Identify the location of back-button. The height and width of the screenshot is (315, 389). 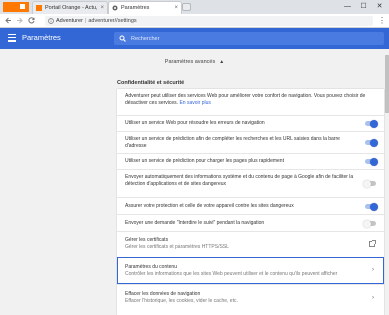
(8, 20).